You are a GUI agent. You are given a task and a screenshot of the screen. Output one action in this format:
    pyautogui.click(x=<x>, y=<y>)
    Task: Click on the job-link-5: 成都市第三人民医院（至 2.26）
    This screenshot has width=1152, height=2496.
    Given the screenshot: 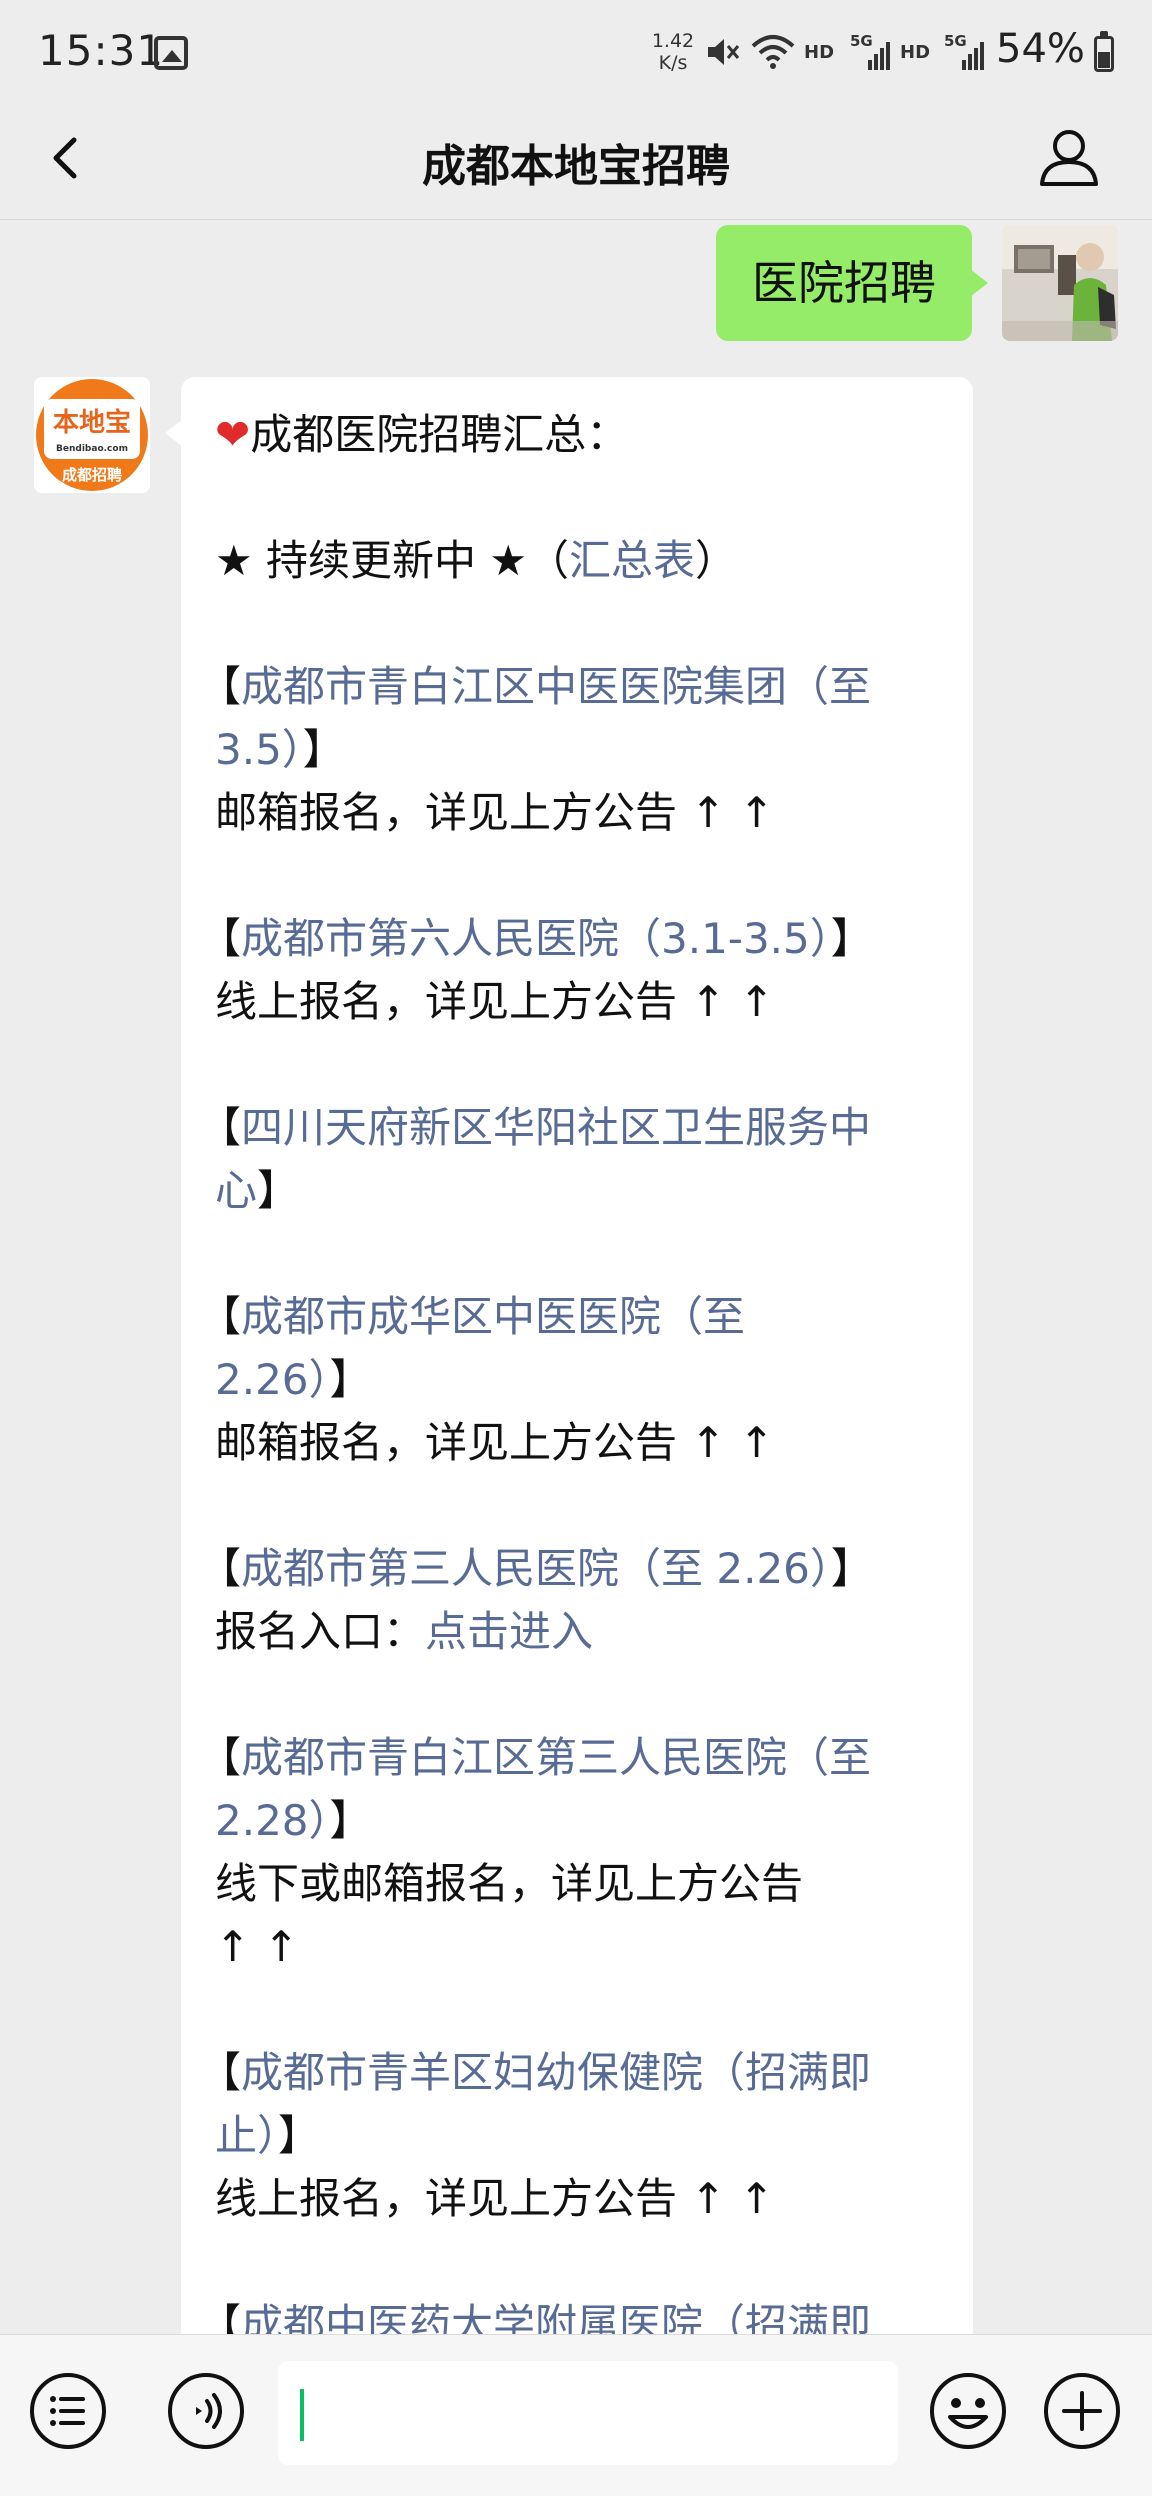 What is the action you would take?
    pyautogui.click(x=536, y=1568)
    